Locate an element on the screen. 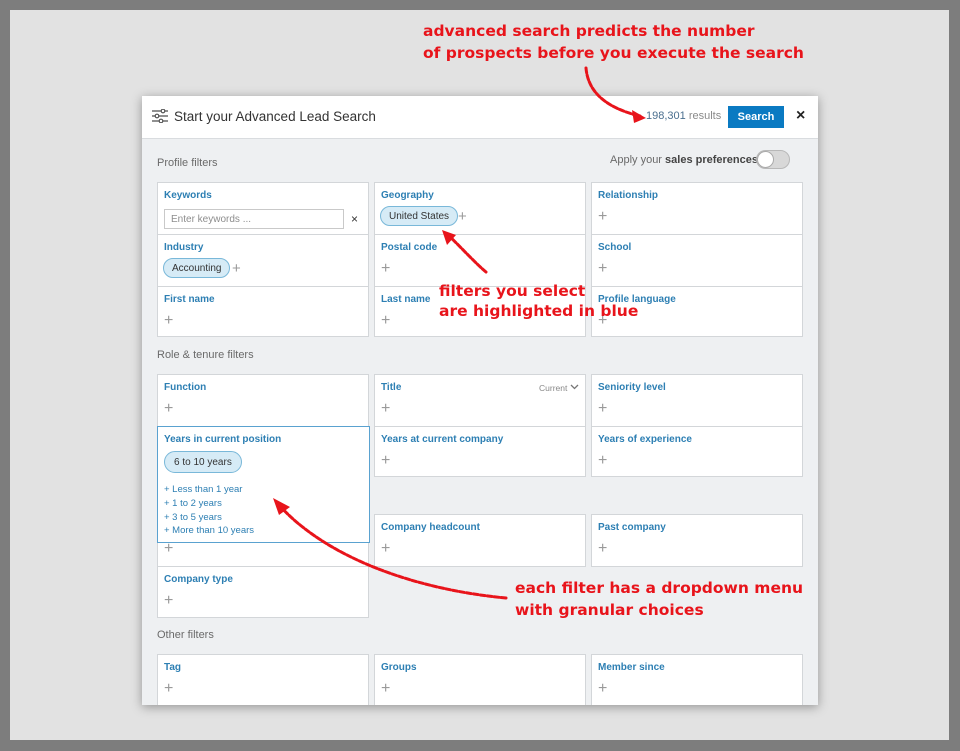  modal-title: Start your Advanced Lead Search is located at coordinates (275, 116).